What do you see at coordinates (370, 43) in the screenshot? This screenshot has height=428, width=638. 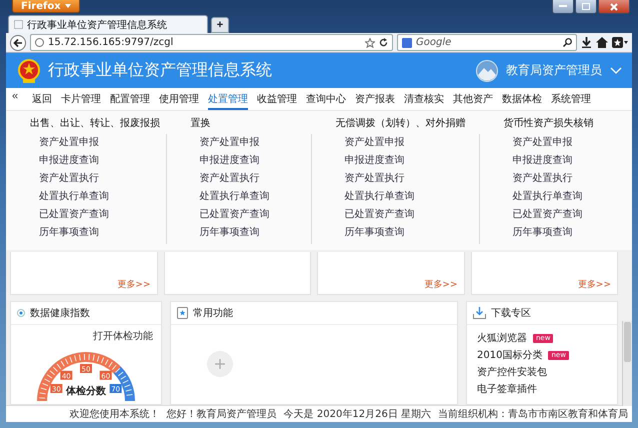 I see `star-icon` at bounding box center [370, 43].